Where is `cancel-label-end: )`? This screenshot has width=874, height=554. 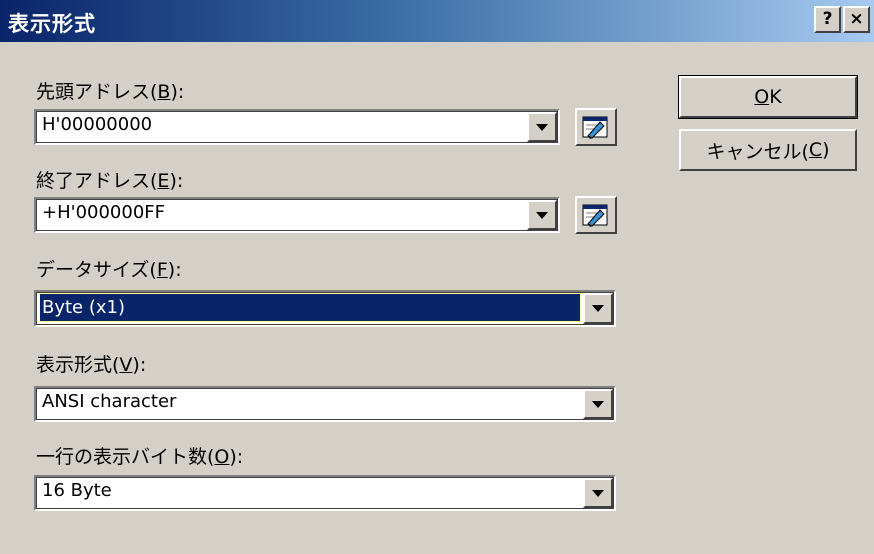 cancel-label-end: ) is located at coordinates (826, 150).